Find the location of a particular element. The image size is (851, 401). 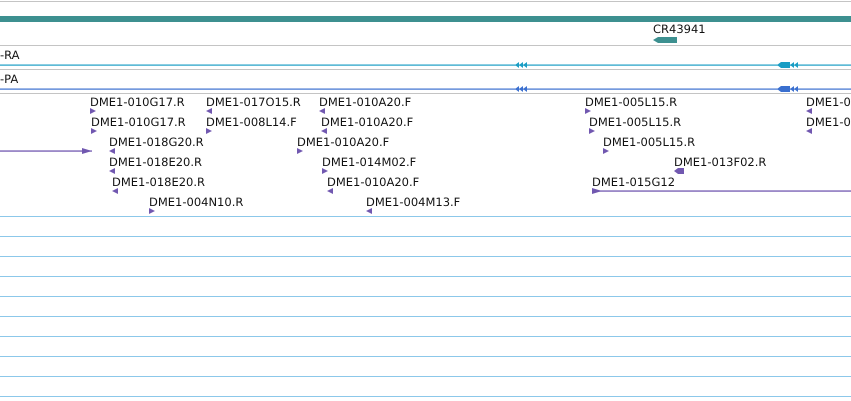

clone-label: DME1-004M13.F is located at coordinates (413, 202).